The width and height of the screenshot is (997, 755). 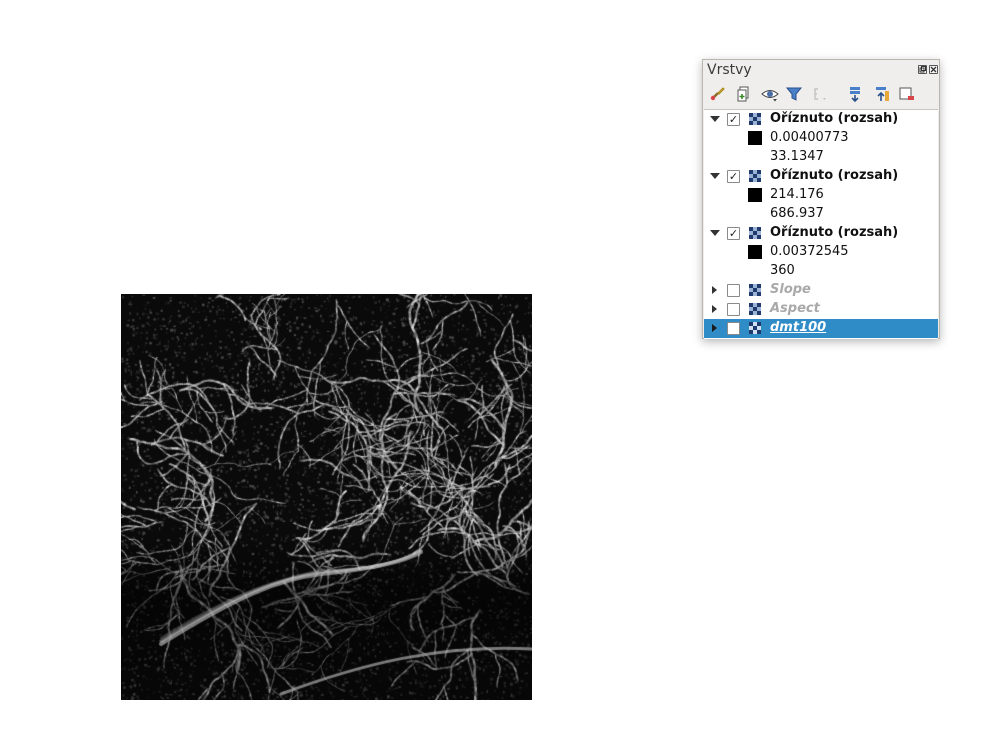 I want to click on legend-row: 214.176, so click(x=821, y=195).